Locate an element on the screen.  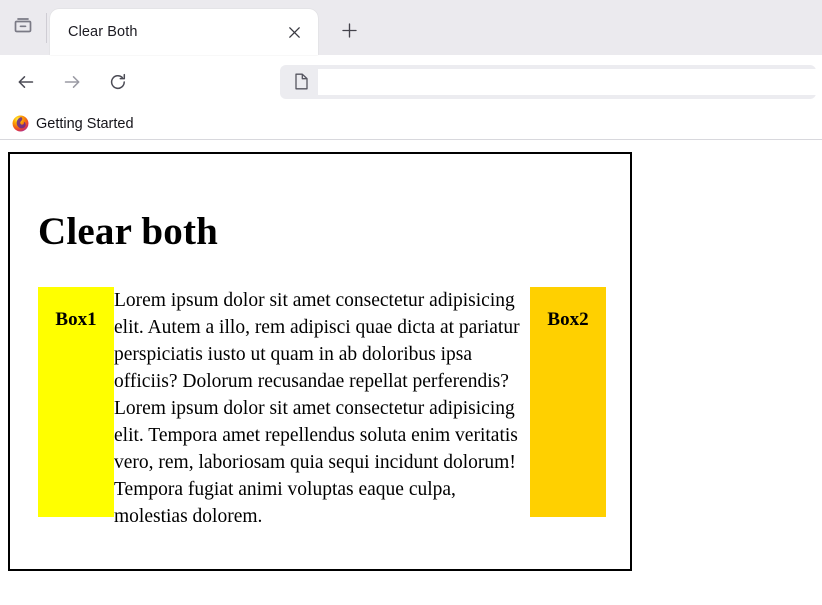
navigation-toolbar is located at coordinates (411, 81).